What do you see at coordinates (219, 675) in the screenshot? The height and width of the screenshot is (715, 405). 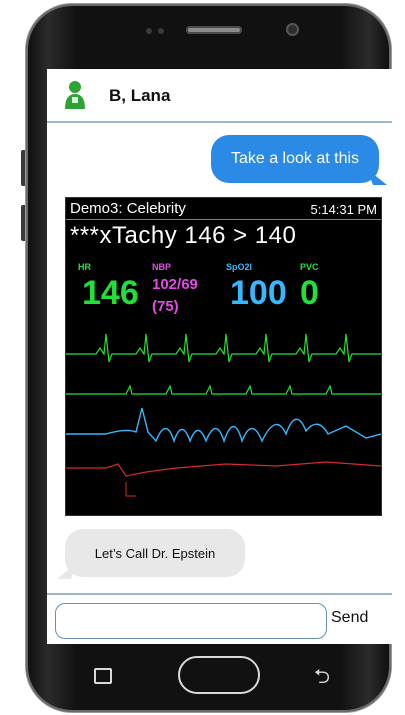 I see `home-button` at bounding box center [219, 675].